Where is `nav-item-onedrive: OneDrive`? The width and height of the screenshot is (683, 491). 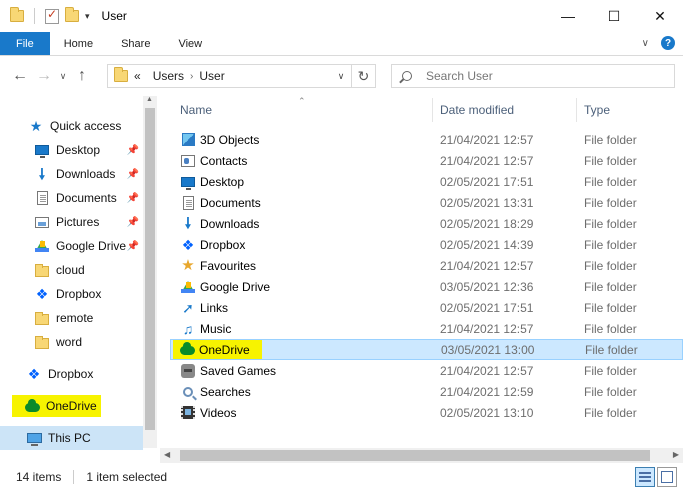
nav-item-onedrive: OneDrive is located at coordinates (71, 406).